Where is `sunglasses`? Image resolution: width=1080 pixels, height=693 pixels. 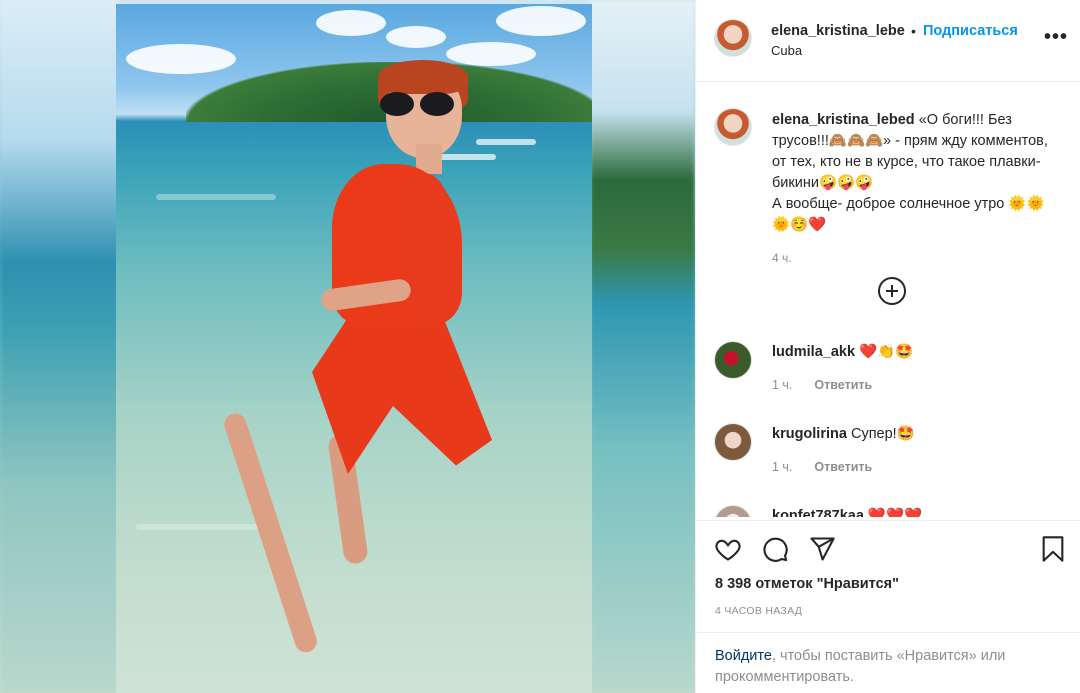 sunglasses is located at coordinates (418, 104).